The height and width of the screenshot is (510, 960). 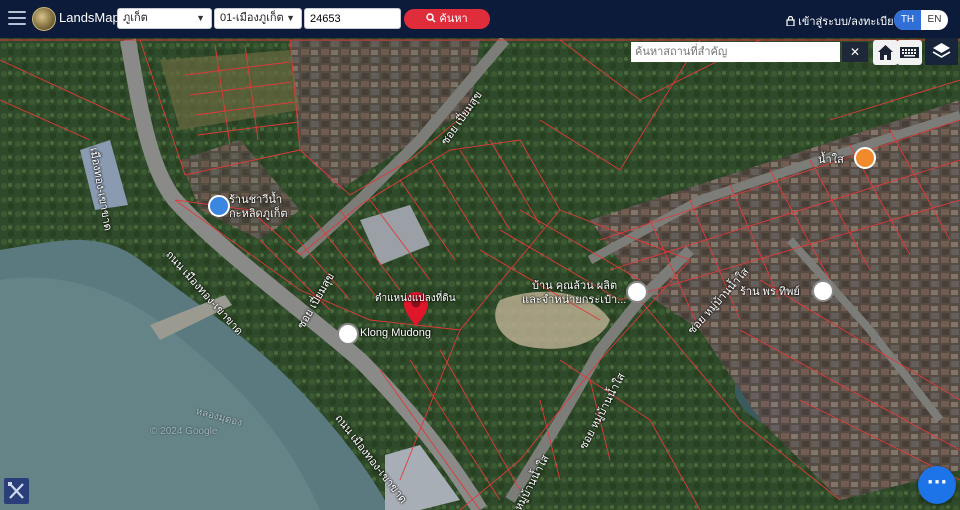 I want to click on keyboard-icon, so click(x=909, y=52).